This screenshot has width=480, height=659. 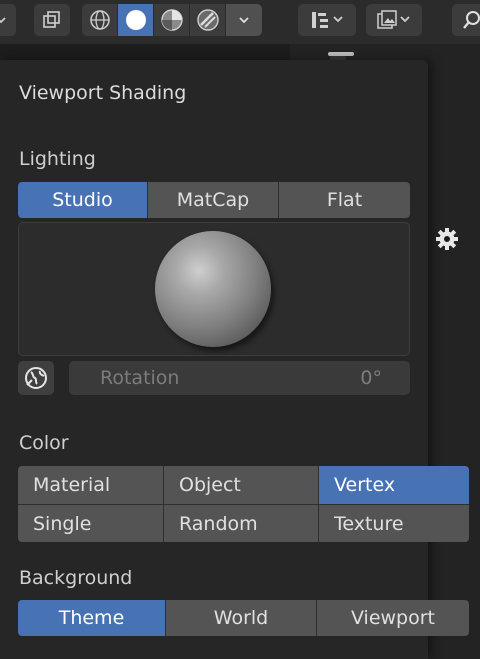 What do you see at coordinates (76, 578) in the screenshot?
I see `background-label: Background` at bounding box center [76, 578].